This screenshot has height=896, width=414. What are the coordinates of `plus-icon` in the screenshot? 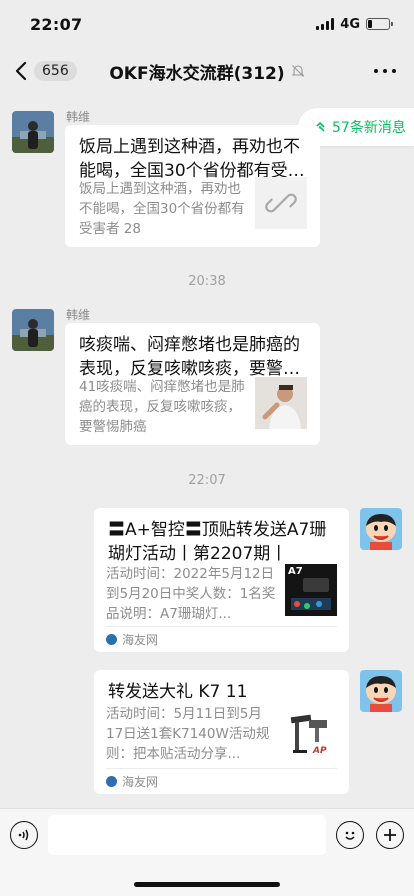 It's located at (390, 835).